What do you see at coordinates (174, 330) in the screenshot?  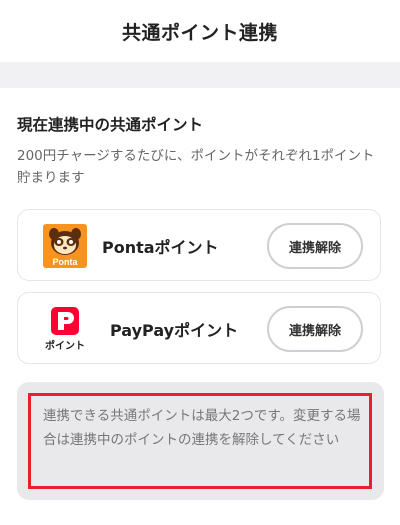 I see `paypay-point-name: PayPayポイント` at bounding box center [174, 330].